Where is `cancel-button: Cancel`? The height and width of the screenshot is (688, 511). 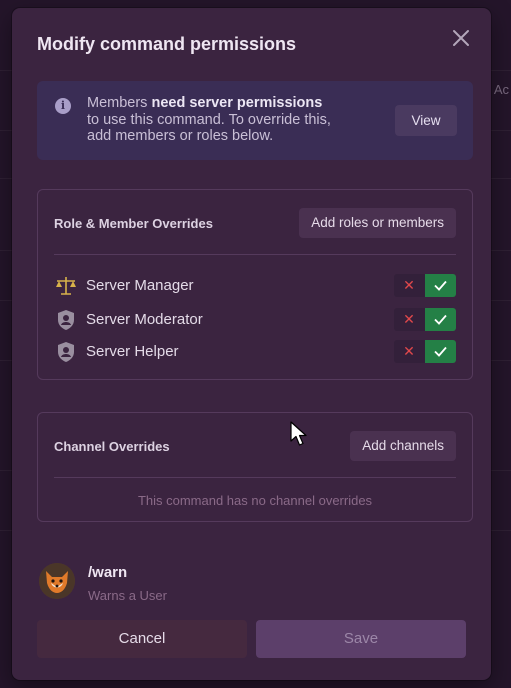
cancel-button: Cancel is located at coordinates (142, 639).